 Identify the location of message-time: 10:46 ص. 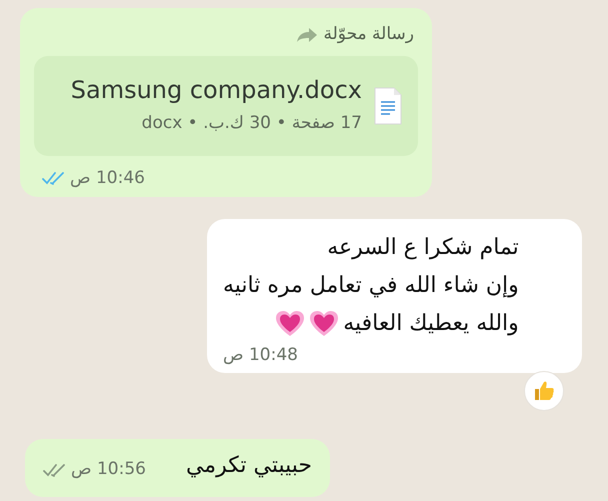
(107, 178).